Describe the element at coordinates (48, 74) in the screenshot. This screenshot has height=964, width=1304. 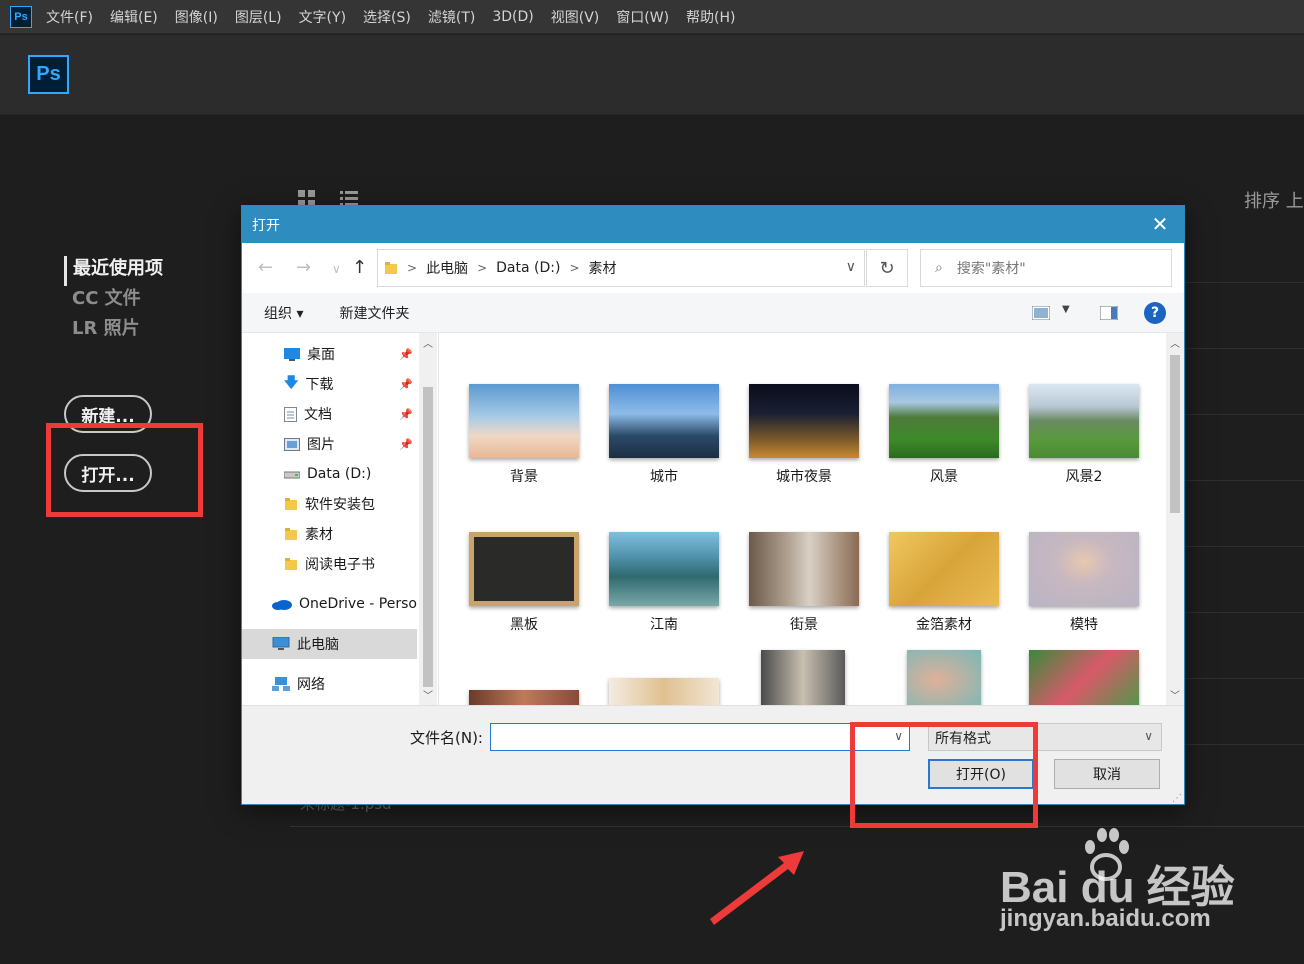
I see `photoshop-home-logo-icon: Ps` at that location.